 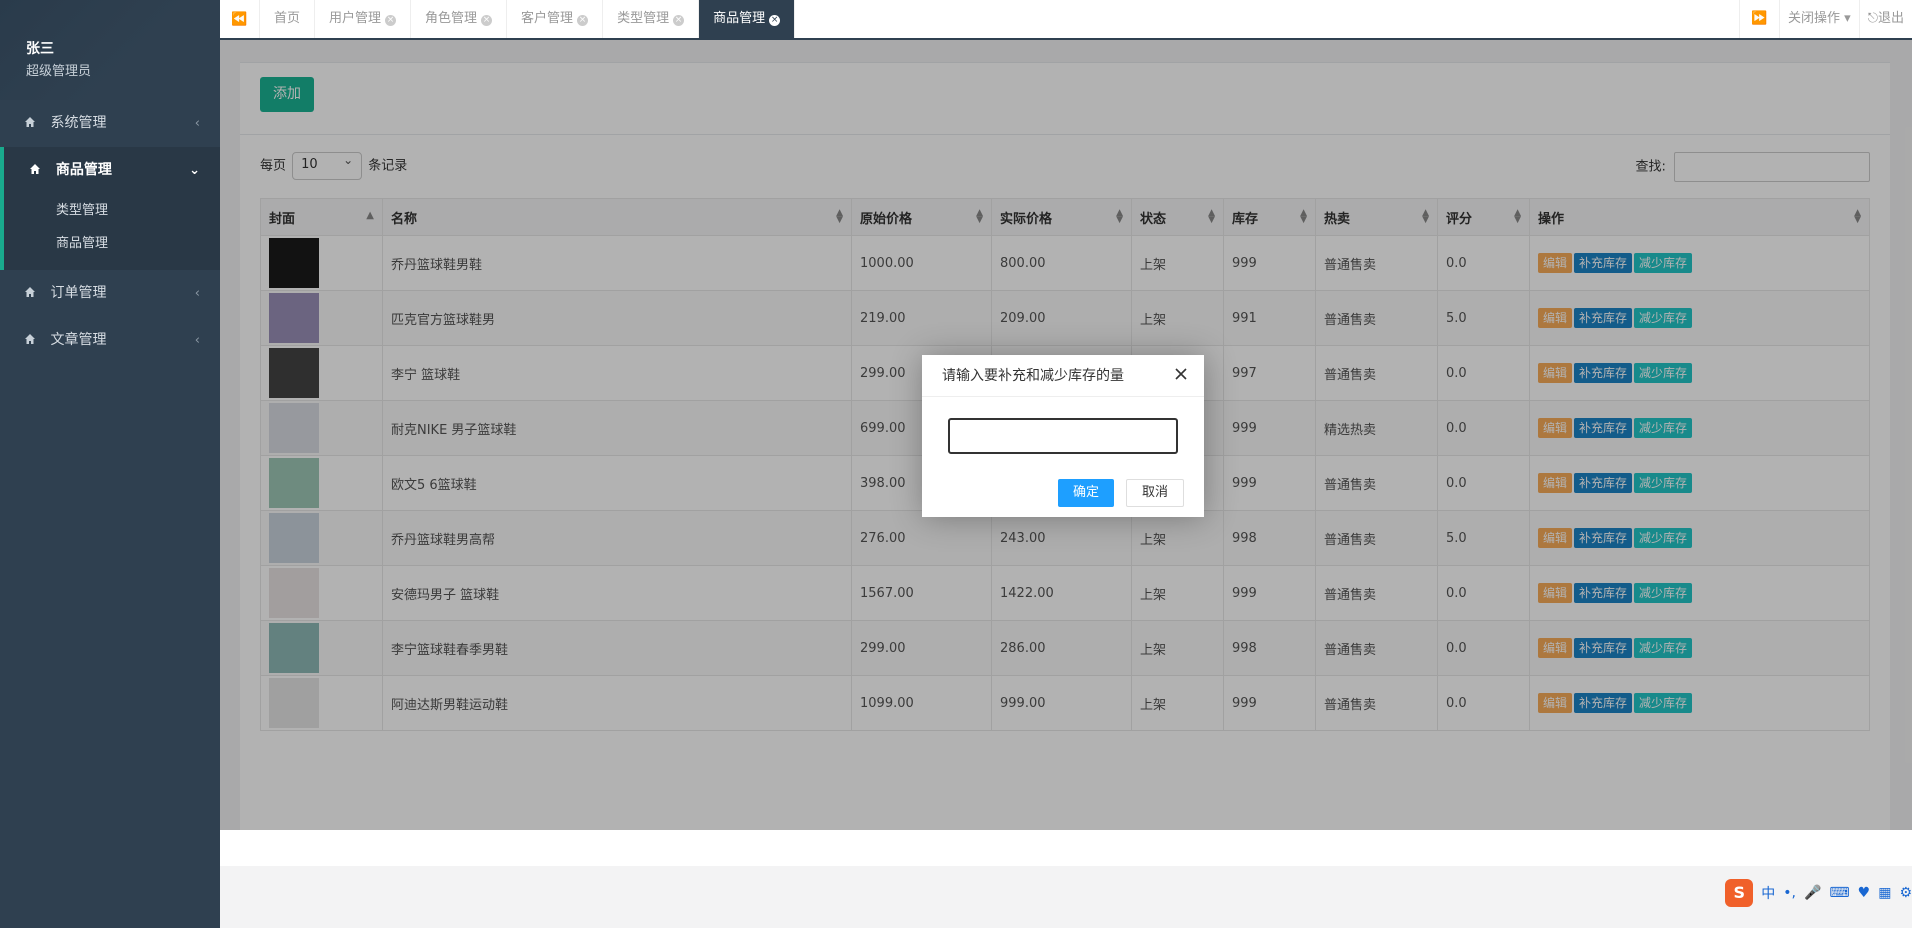 I want to click on sidebar-submenu: 类型管理 商品管理, so click(x=112, y=232).